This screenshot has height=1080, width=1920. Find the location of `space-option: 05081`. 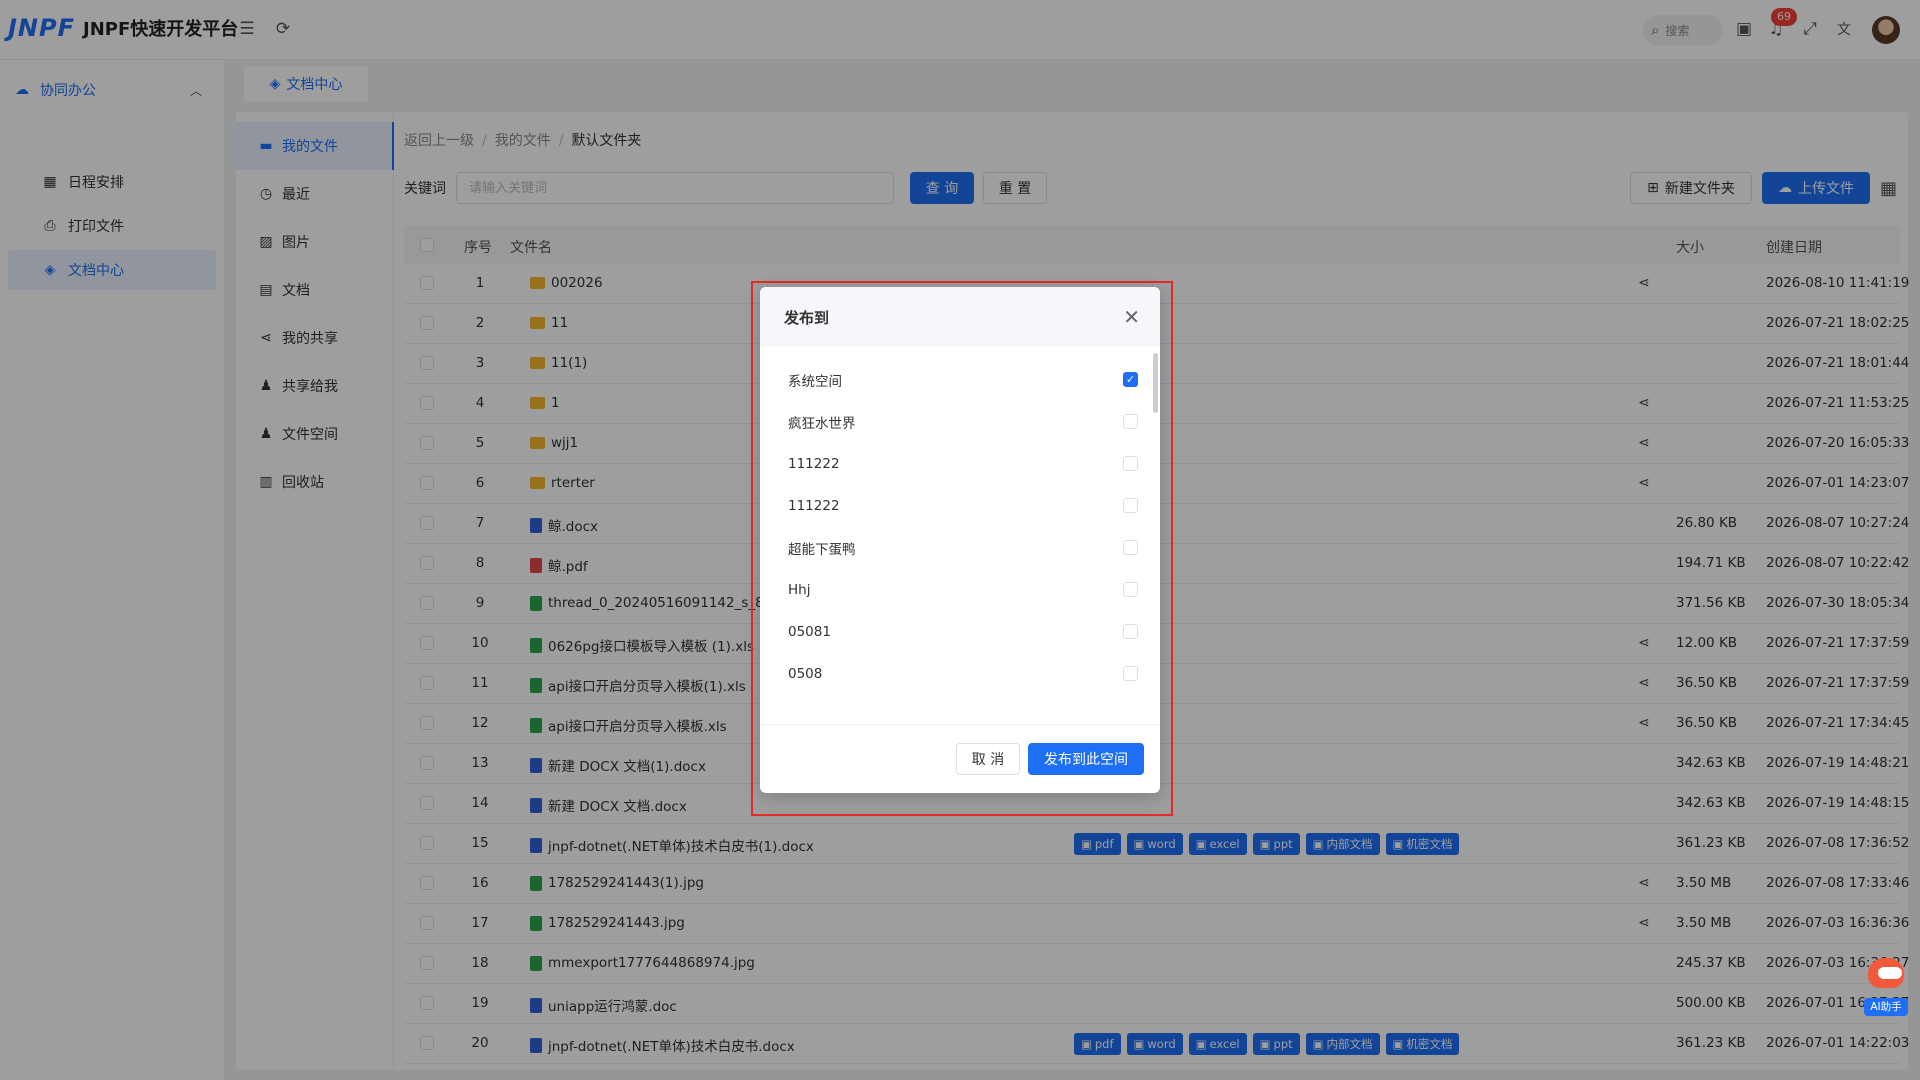

space-option: 05081 is located at coordinates (963, 632).